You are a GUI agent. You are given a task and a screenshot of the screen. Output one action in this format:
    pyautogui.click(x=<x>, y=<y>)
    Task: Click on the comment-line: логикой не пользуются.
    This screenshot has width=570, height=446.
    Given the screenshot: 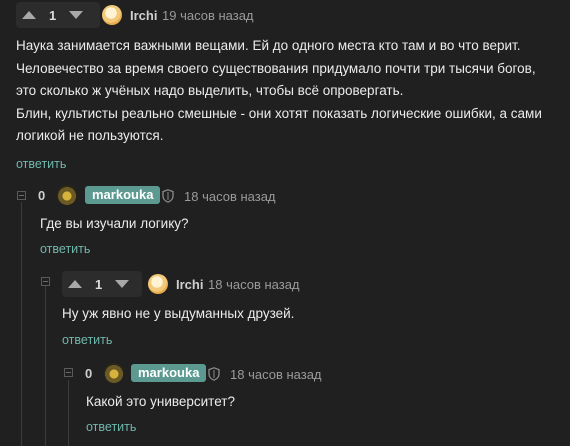 What is the action you would take?
    pyautogui.click(x=90, y=135)
    